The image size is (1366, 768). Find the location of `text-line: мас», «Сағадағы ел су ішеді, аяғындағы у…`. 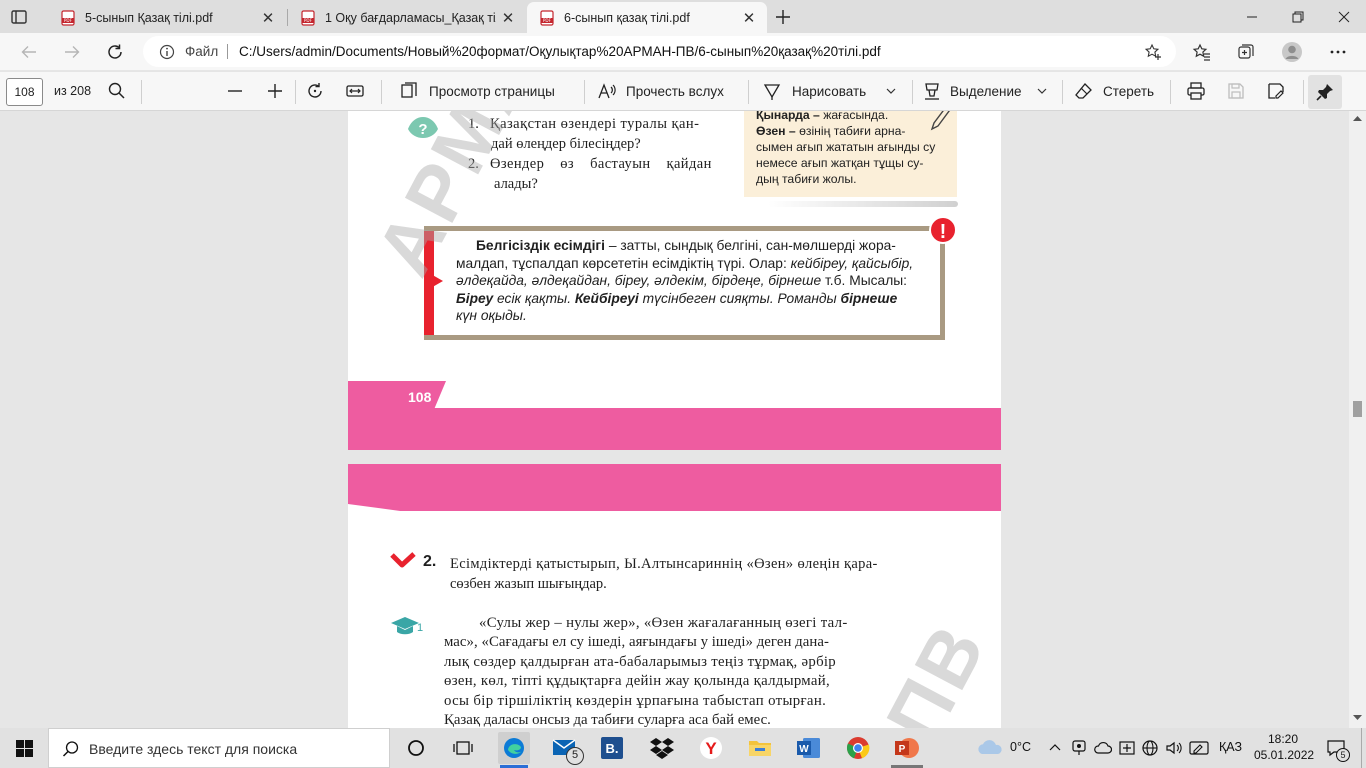

text-line: мас», «Сағадағы ел су ішеді, аяғындағы у… is located at coordinates (636, 642).